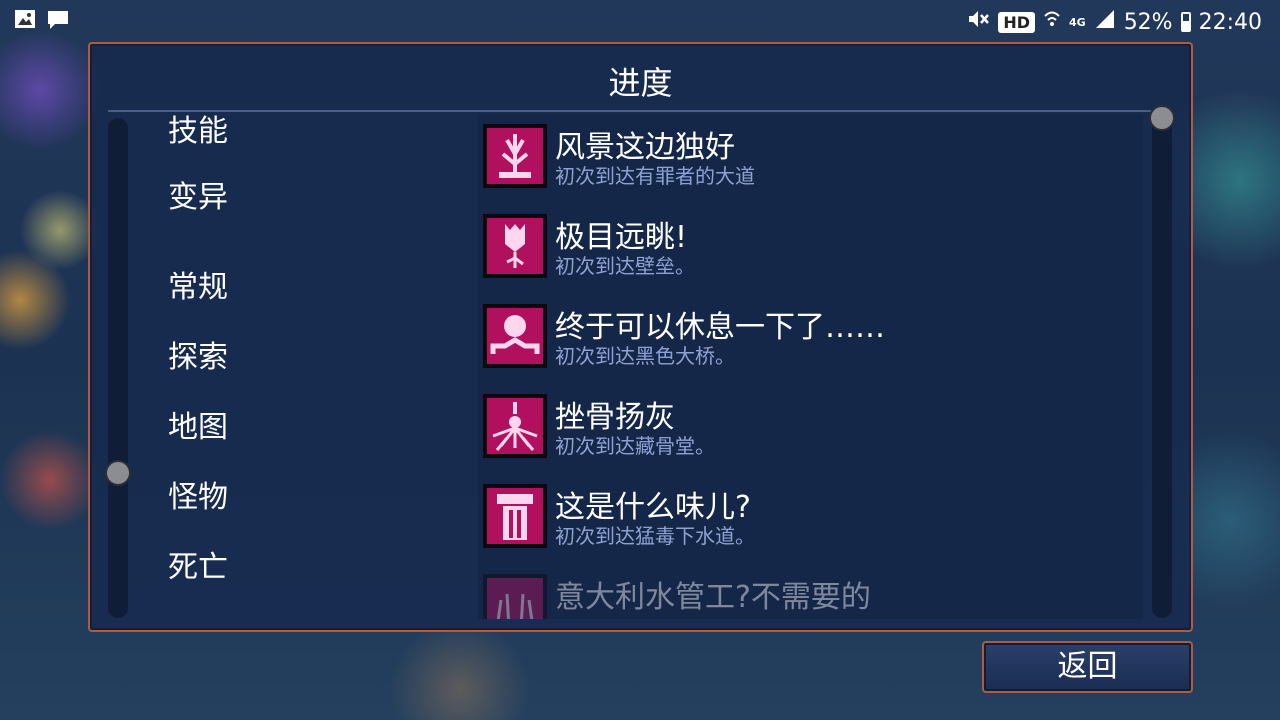 The height and width of the screenshot is (720, 1280). I want to click on hd-badge: HD, so click(1016, 22).